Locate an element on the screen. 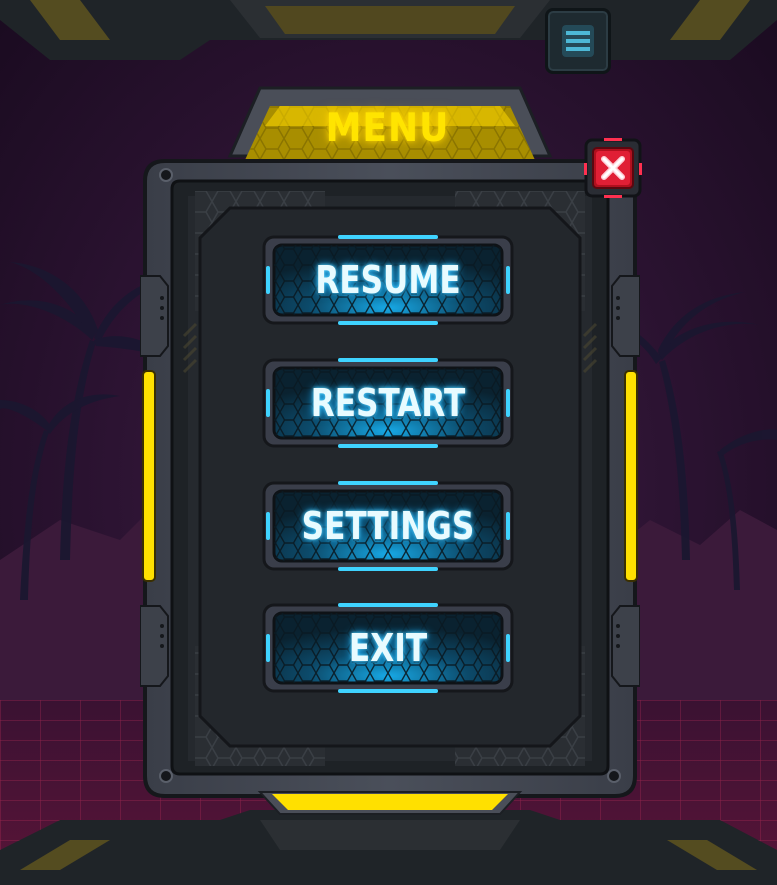 Image resolution: width=777 pixels, height=885 pixels. top-hud-bar is located at coordinates (388, 30).